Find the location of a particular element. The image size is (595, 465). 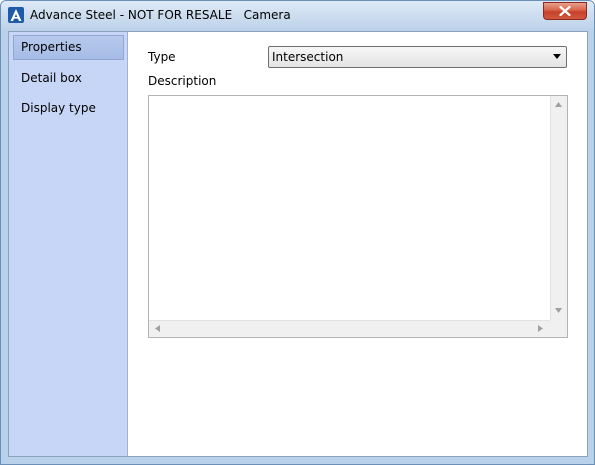

sidebar-item-label: Properties is located at coordinates (51, 47).